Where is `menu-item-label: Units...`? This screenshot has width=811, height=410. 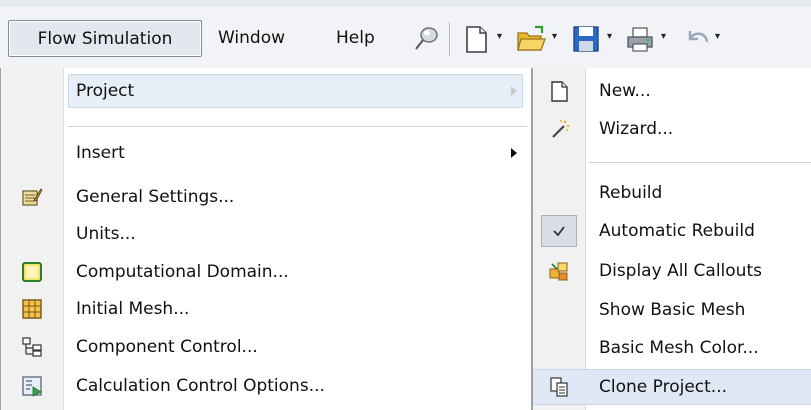 menu-item-label: Units... is located at coordinates (106, 234).